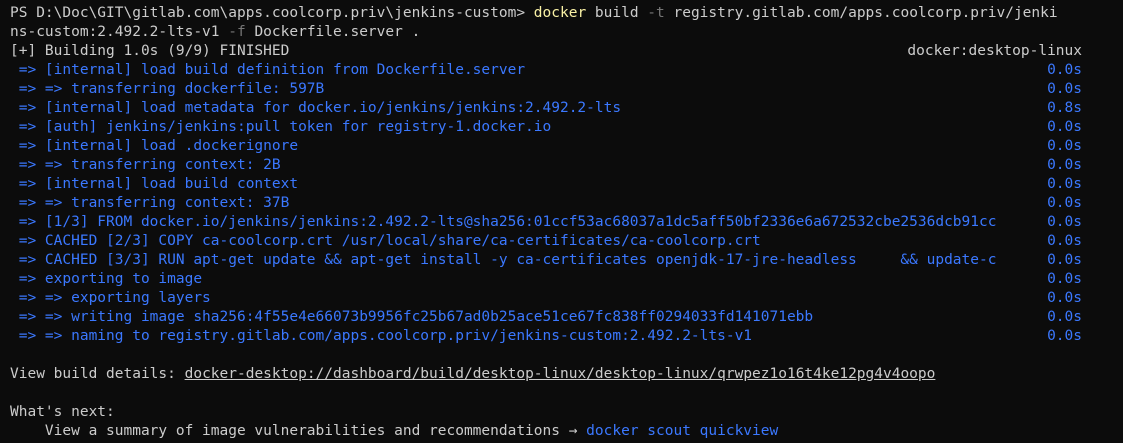 The image size is (1123, 443). Describe the element at coordinates (994, 51) in the screenshot. I see `build-context: docker:desktop-linux` at that location.